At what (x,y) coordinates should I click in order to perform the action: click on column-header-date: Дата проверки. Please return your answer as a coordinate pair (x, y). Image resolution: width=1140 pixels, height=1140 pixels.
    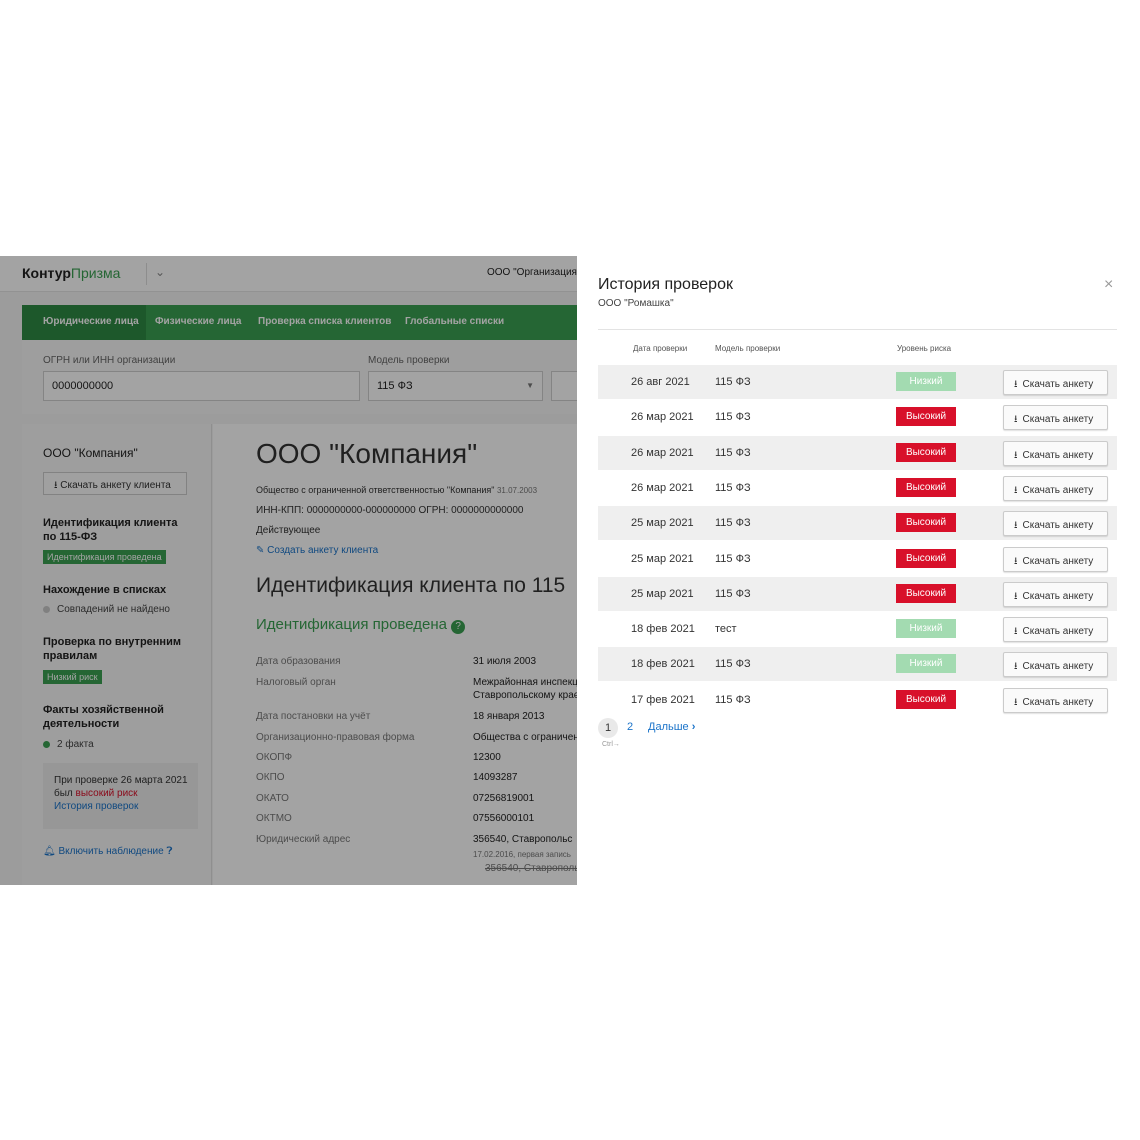
    Looking at the image, I should click on (660, 348).